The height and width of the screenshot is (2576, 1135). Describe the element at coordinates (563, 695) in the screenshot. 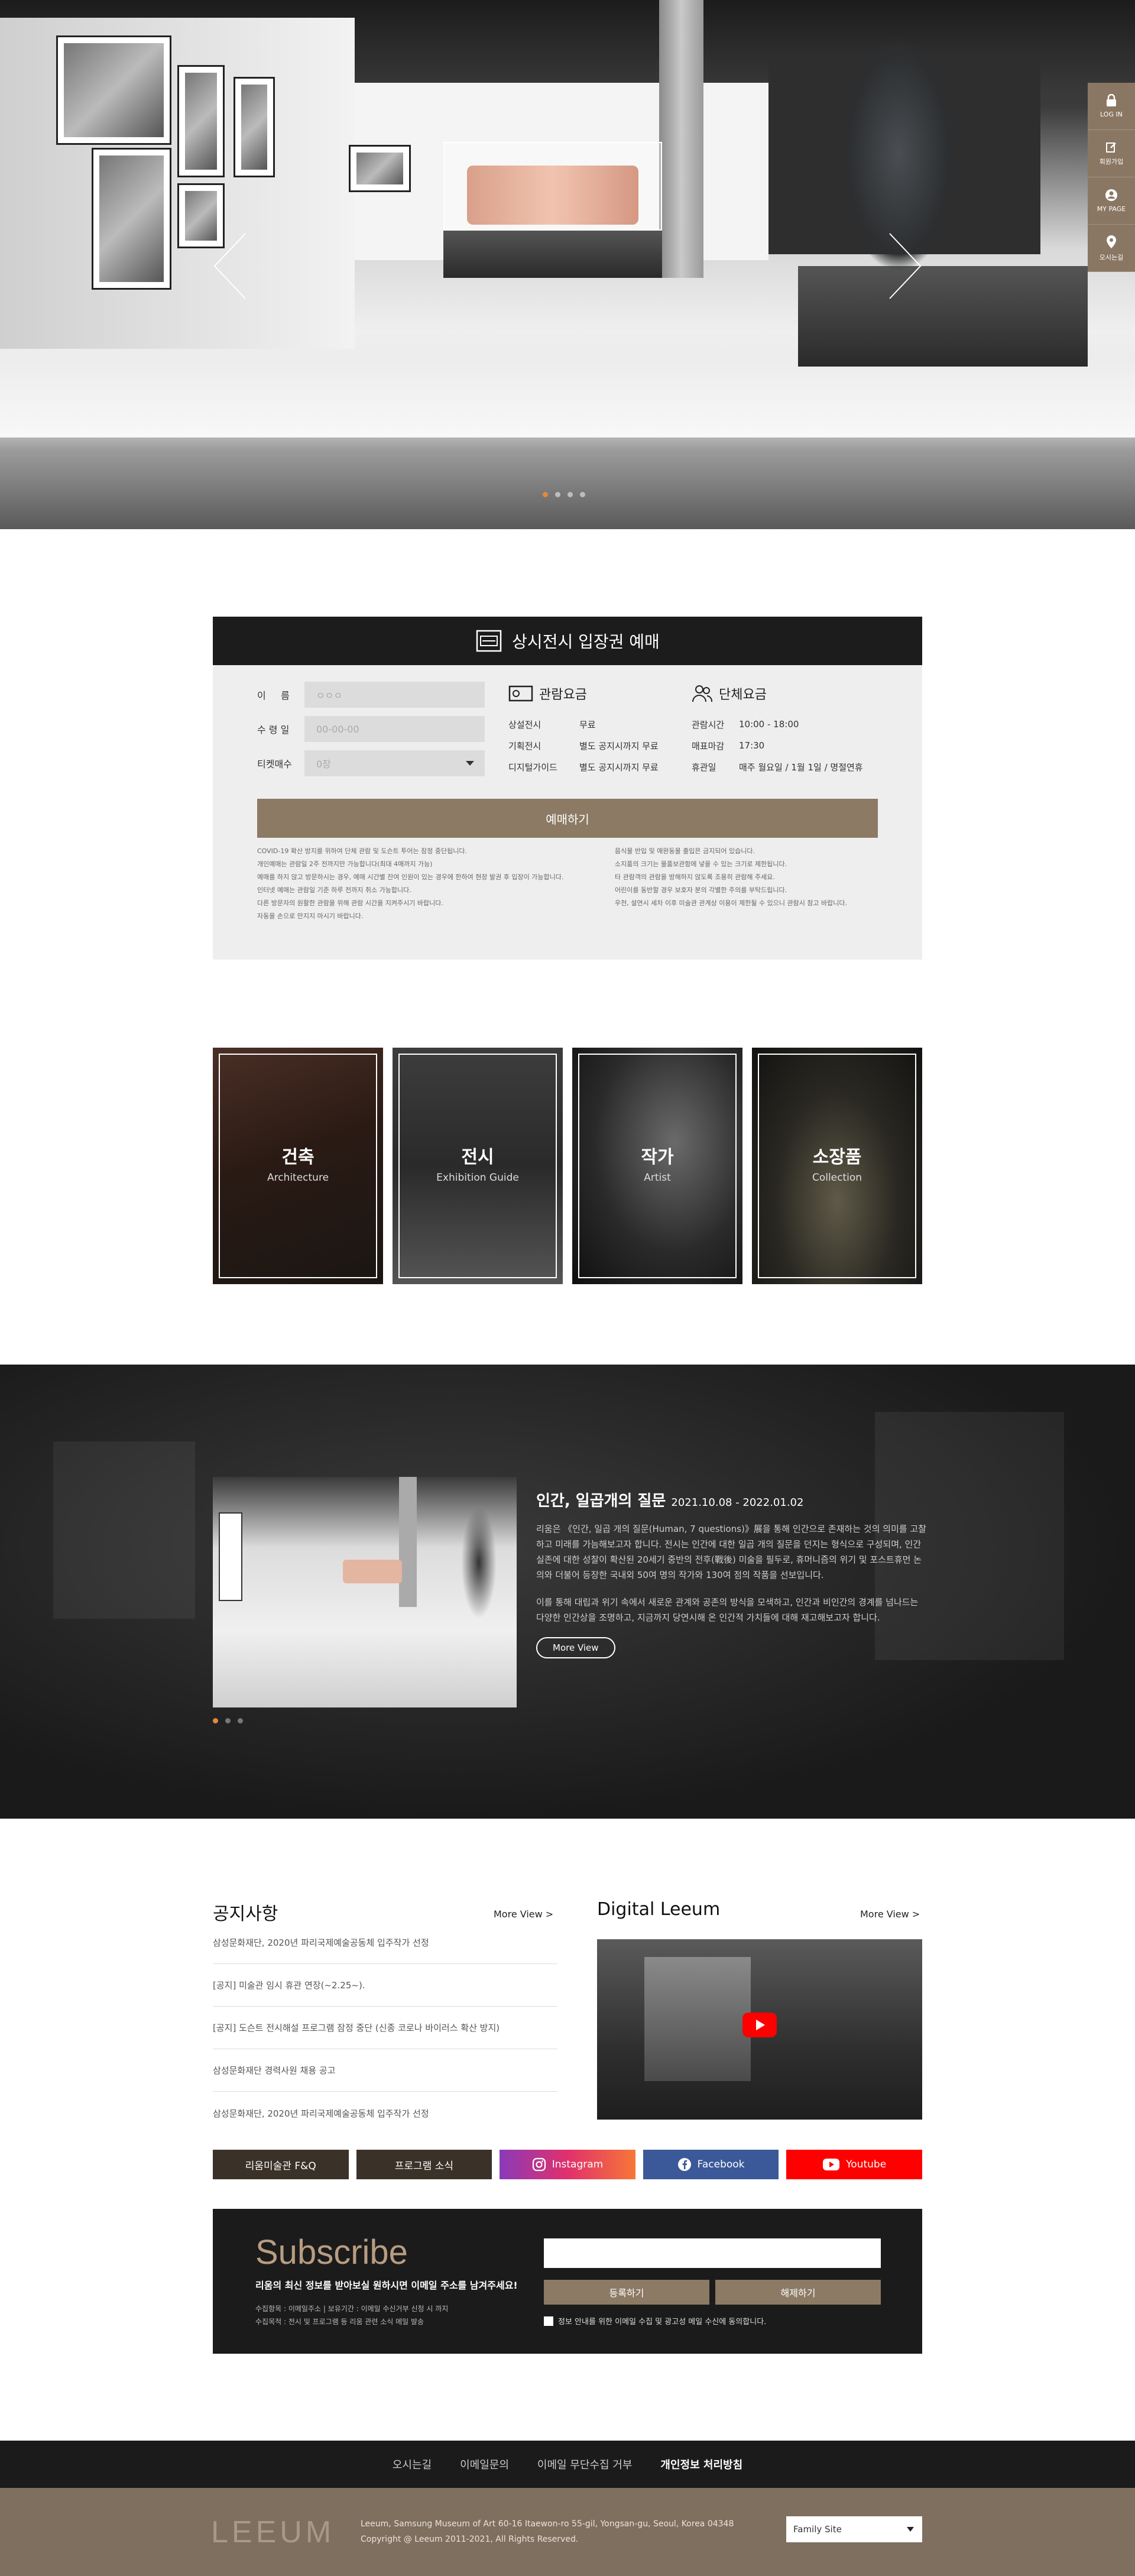

I see `fee-title: 관람요금` at that location.